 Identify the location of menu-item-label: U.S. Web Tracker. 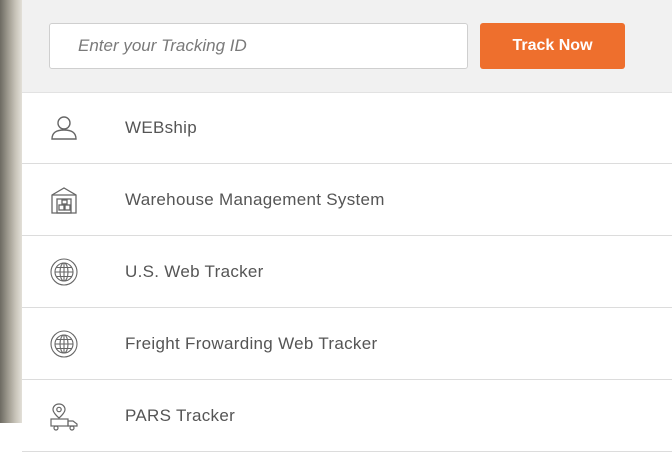
(194, 271).